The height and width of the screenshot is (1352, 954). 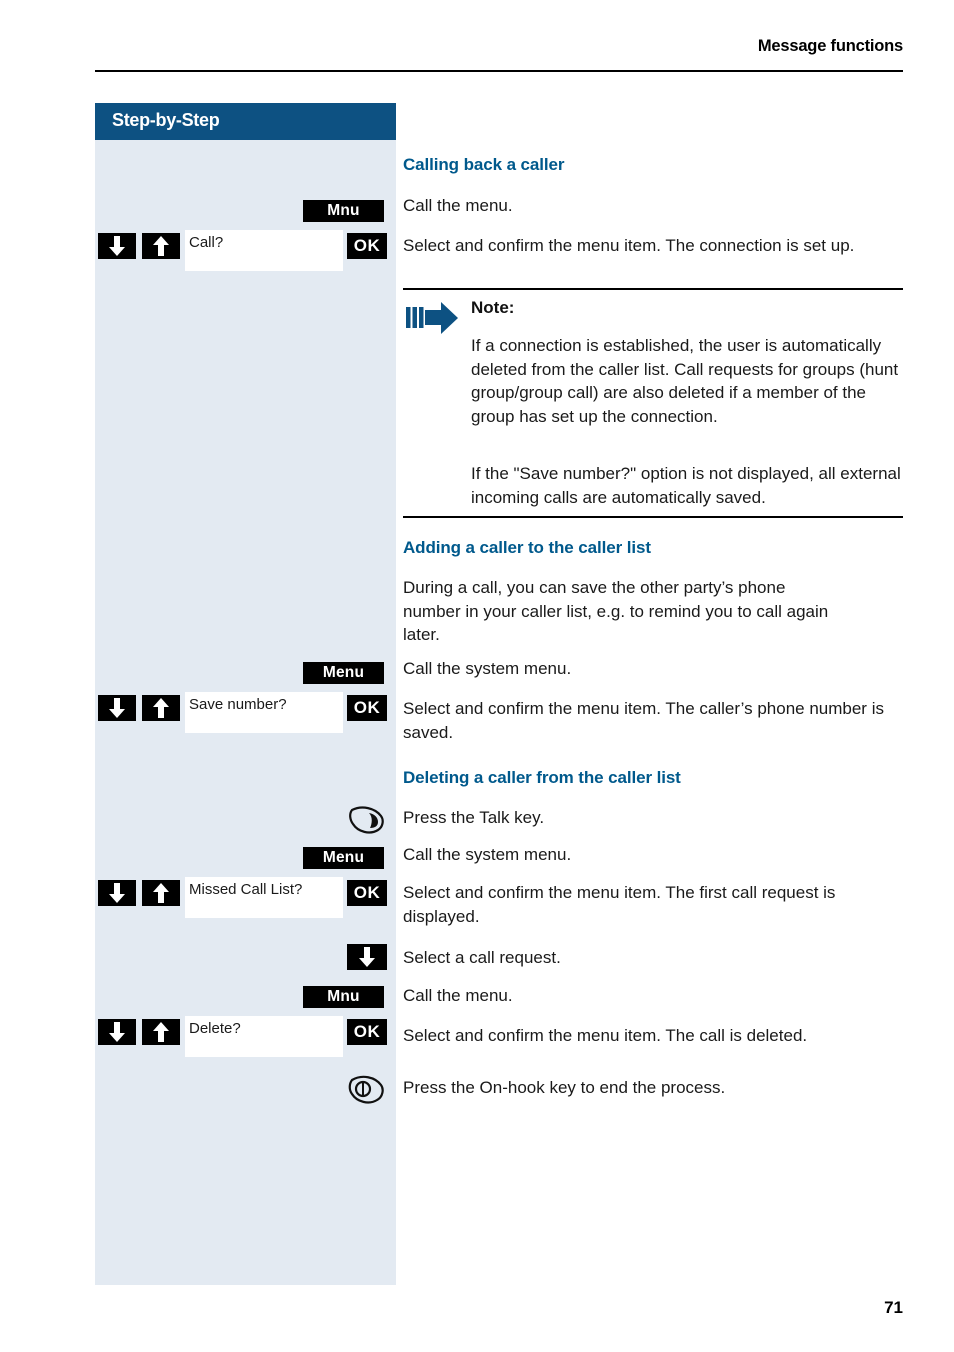 What do you see at coordinates (484, 164) in the screenshot?
I see `section-heading-calling-back: Calling back a caller` at bounding box center [484, 164].